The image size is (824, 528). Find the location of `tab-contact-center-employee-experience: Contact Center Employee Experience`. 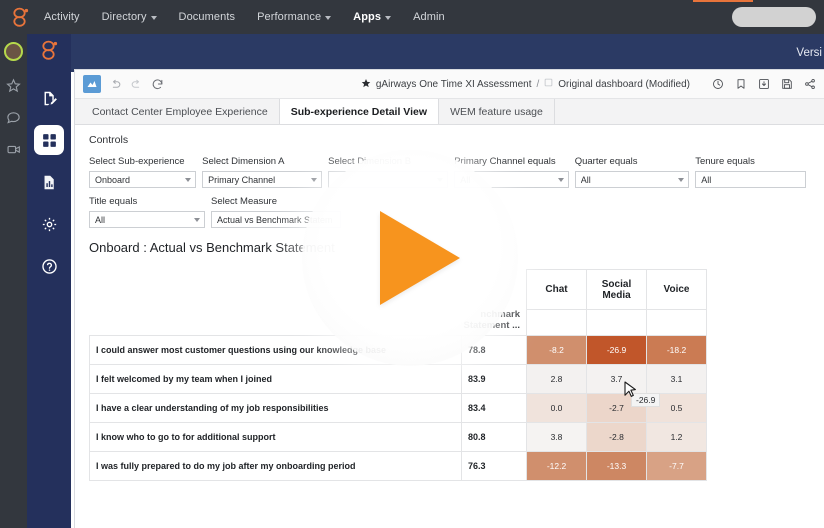

tab-contact-center-employee-experience: Contact Center Employee Experience is located at coordinates (180, 111).